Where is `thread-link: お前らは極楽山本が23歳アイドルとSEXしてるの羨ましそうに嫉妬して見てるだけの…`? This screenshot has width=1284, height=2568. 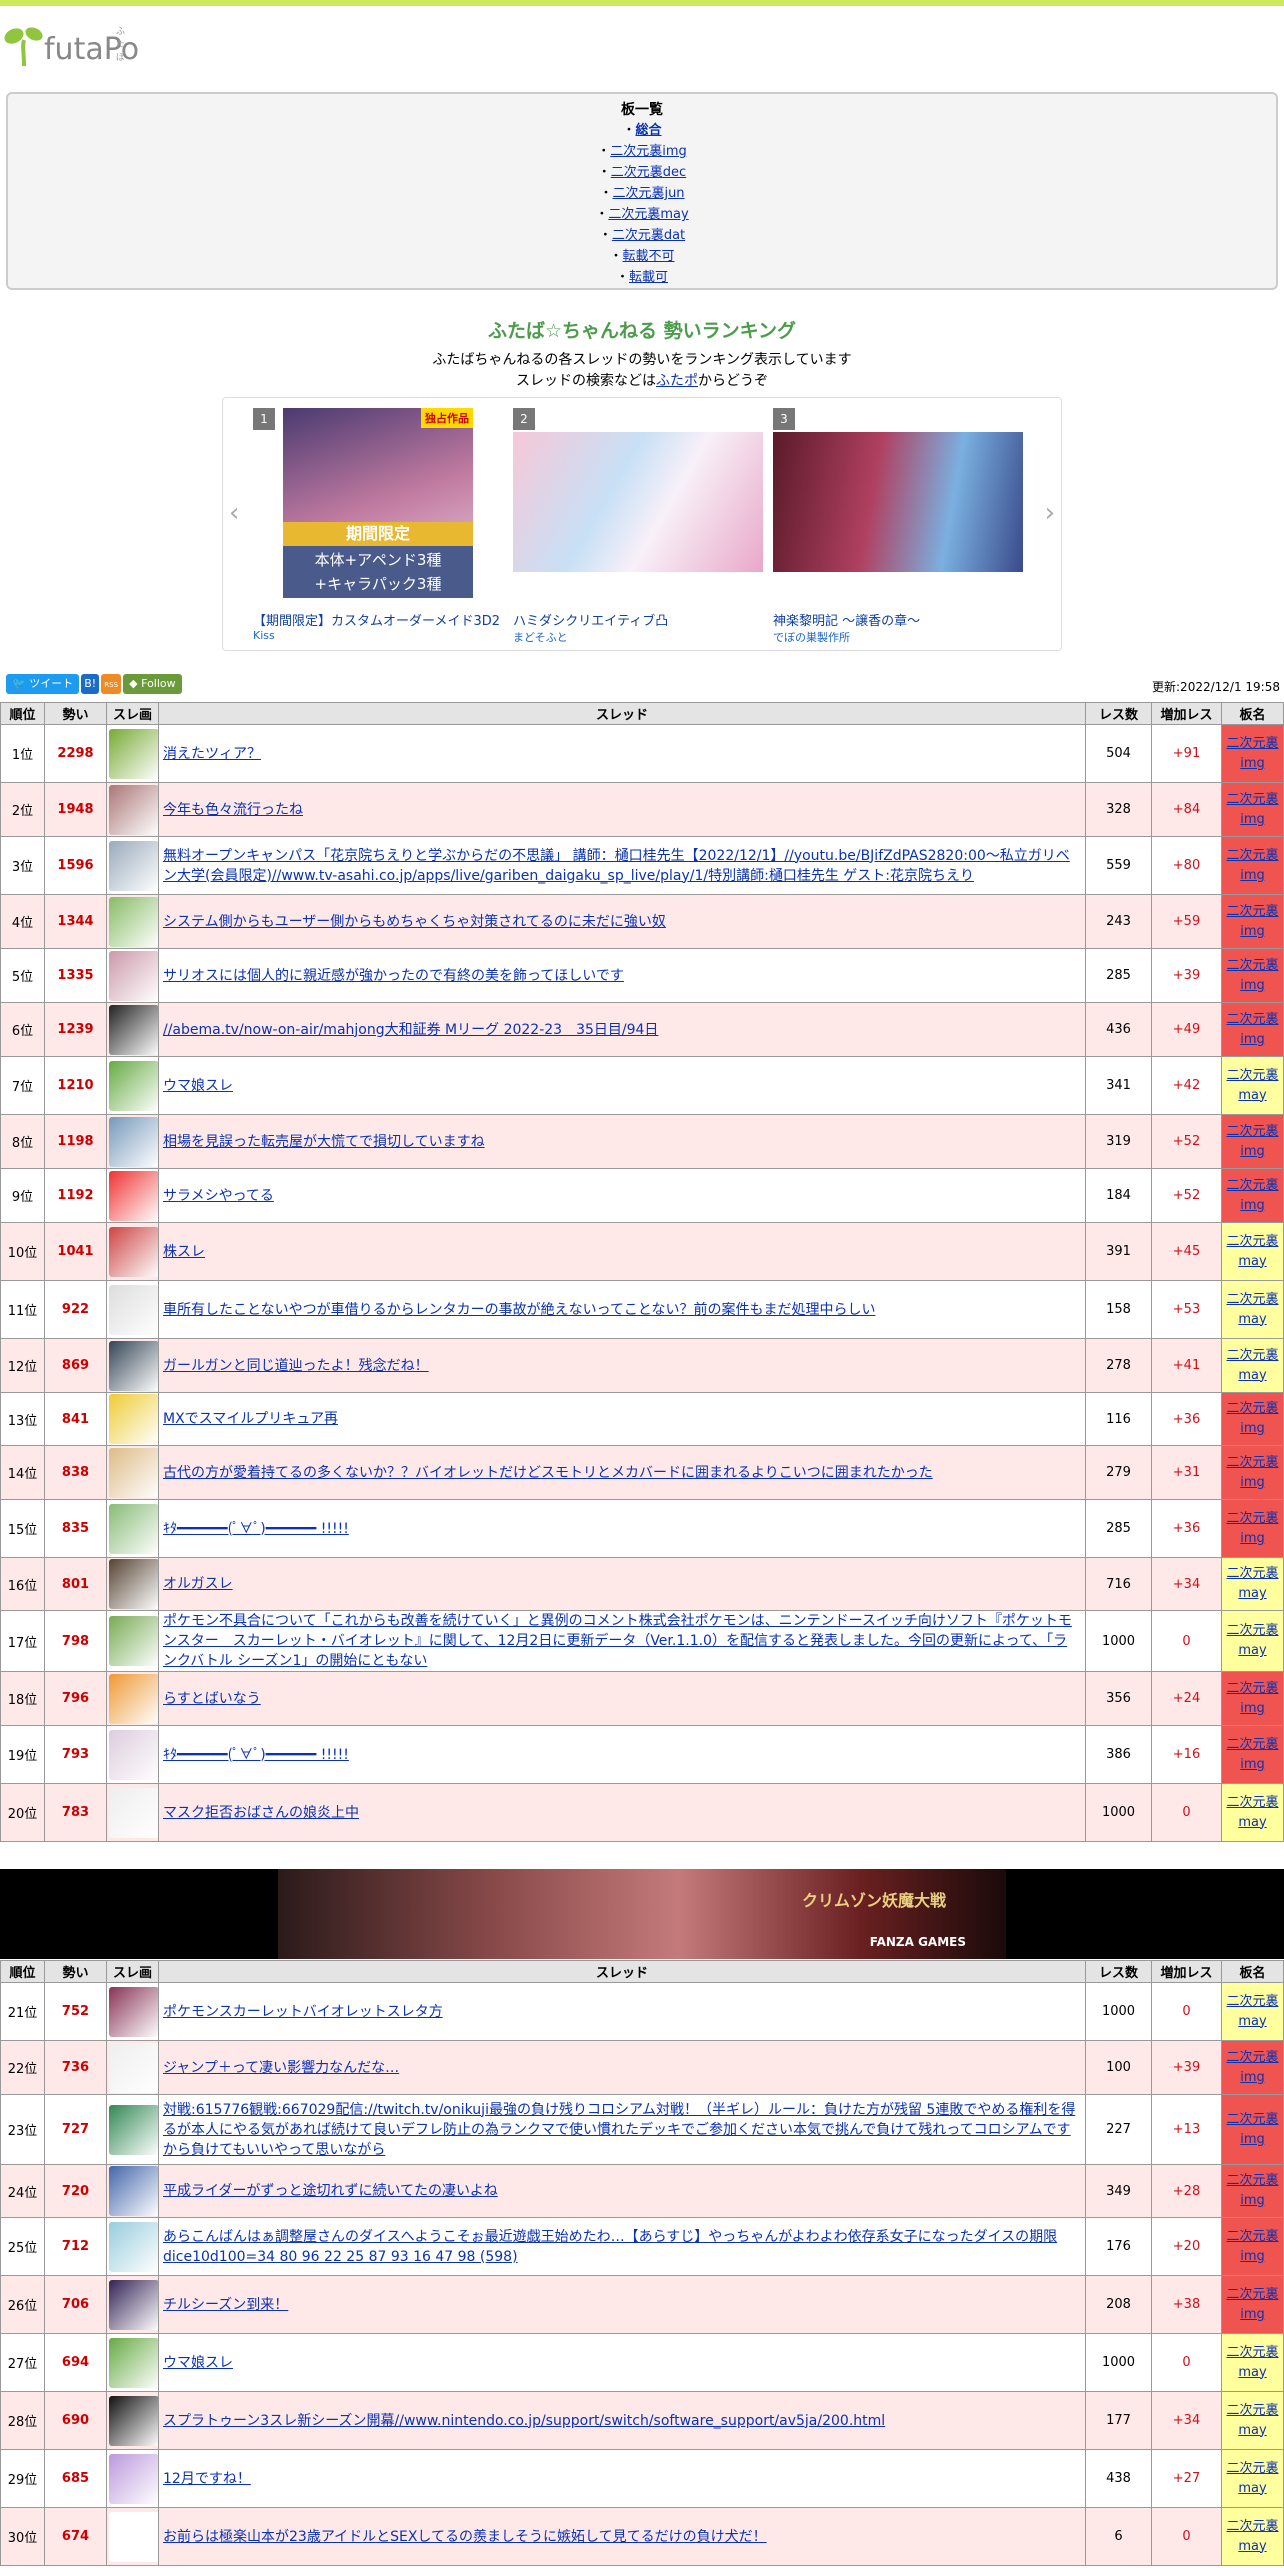
thread-link: お前らは極楽山本が23歳アイドルとSEXしてるの羨ましそうに嫉妬して見てるだけの… is located at coordinates (465, 2537).